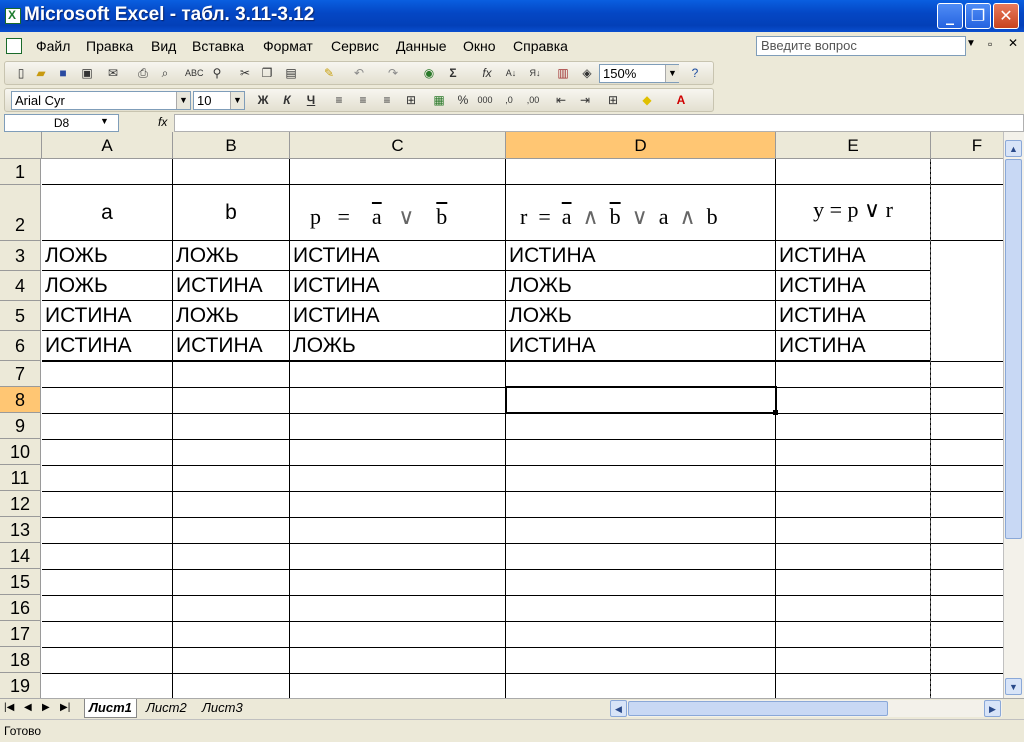  I want to click on align-left-icon: ≡, so click(339, 100).